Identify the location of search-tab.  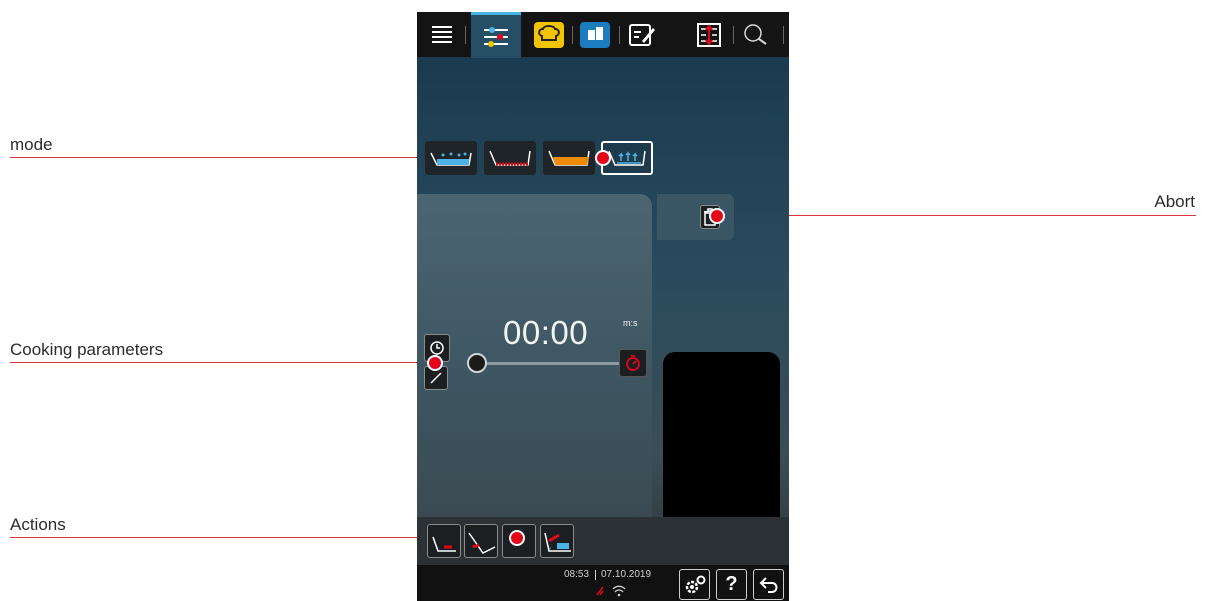
(756, 35).